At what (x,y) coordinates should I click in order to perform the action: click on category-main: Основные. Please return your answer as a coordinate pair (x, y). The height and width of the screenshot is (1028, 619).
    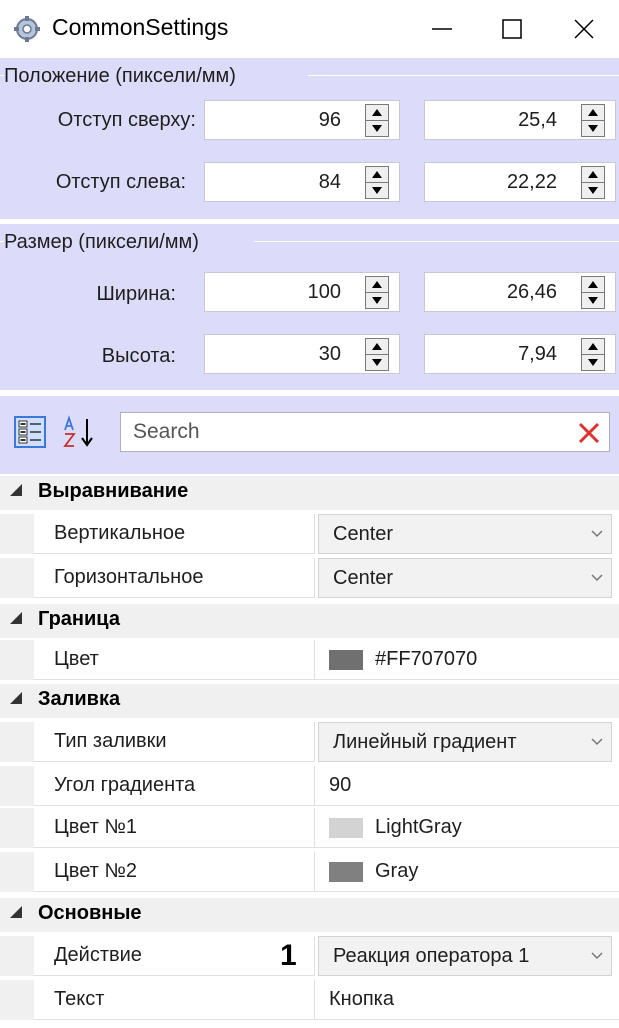
    Looking at the image, I should click on (309, 915).